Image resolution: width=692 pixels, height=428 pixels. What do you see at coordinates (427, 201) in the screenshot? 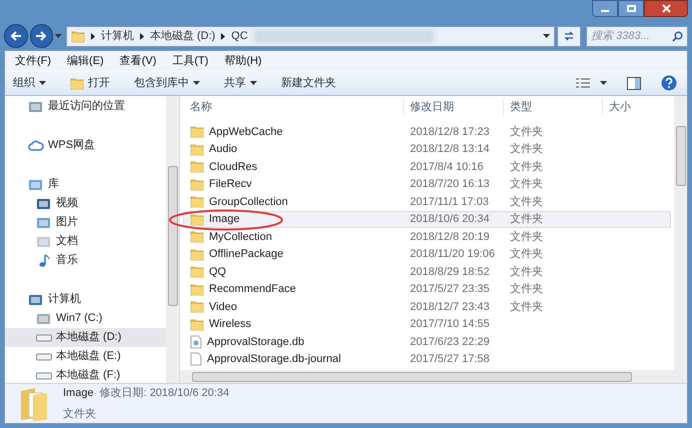
I see `file-row: GroupCollection 2017/11/1 17:03 文件夹` at bounding box center [427, 201].